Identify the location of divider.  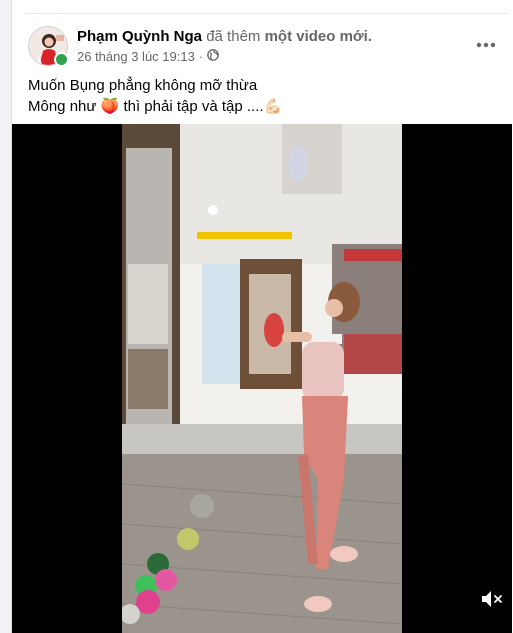
(266, 13).